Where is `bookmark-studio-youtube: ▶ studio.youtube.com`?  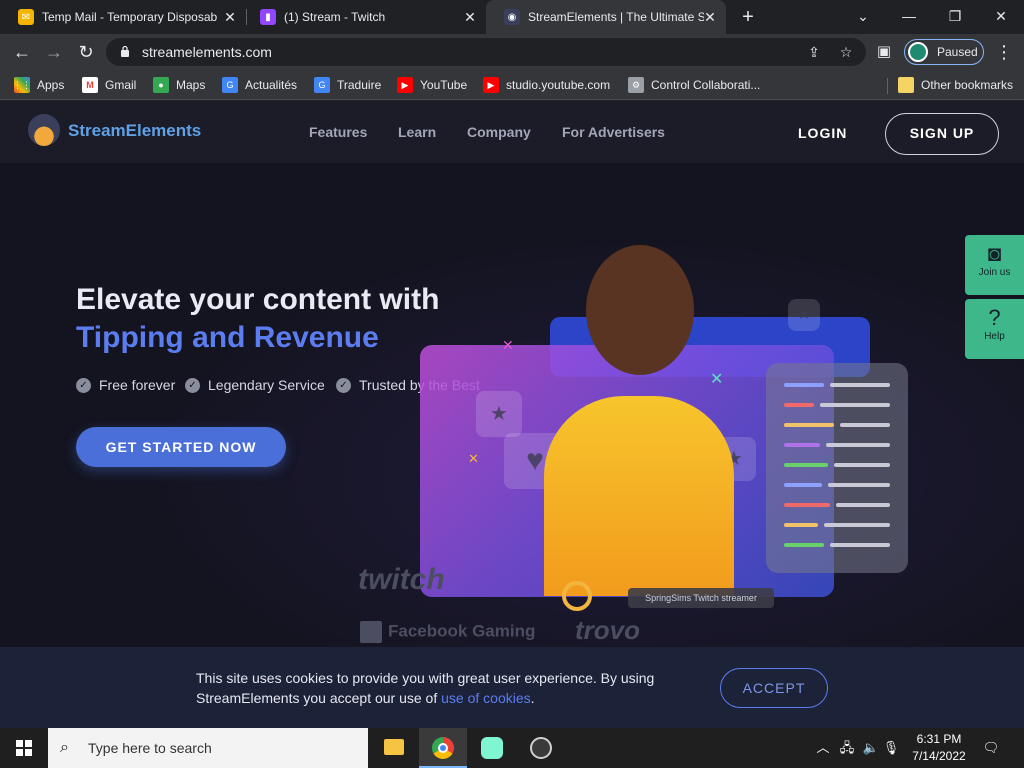 bookmark-studio-youtube: ▶ studio.youtube.com is located at coordinates (546, 85).